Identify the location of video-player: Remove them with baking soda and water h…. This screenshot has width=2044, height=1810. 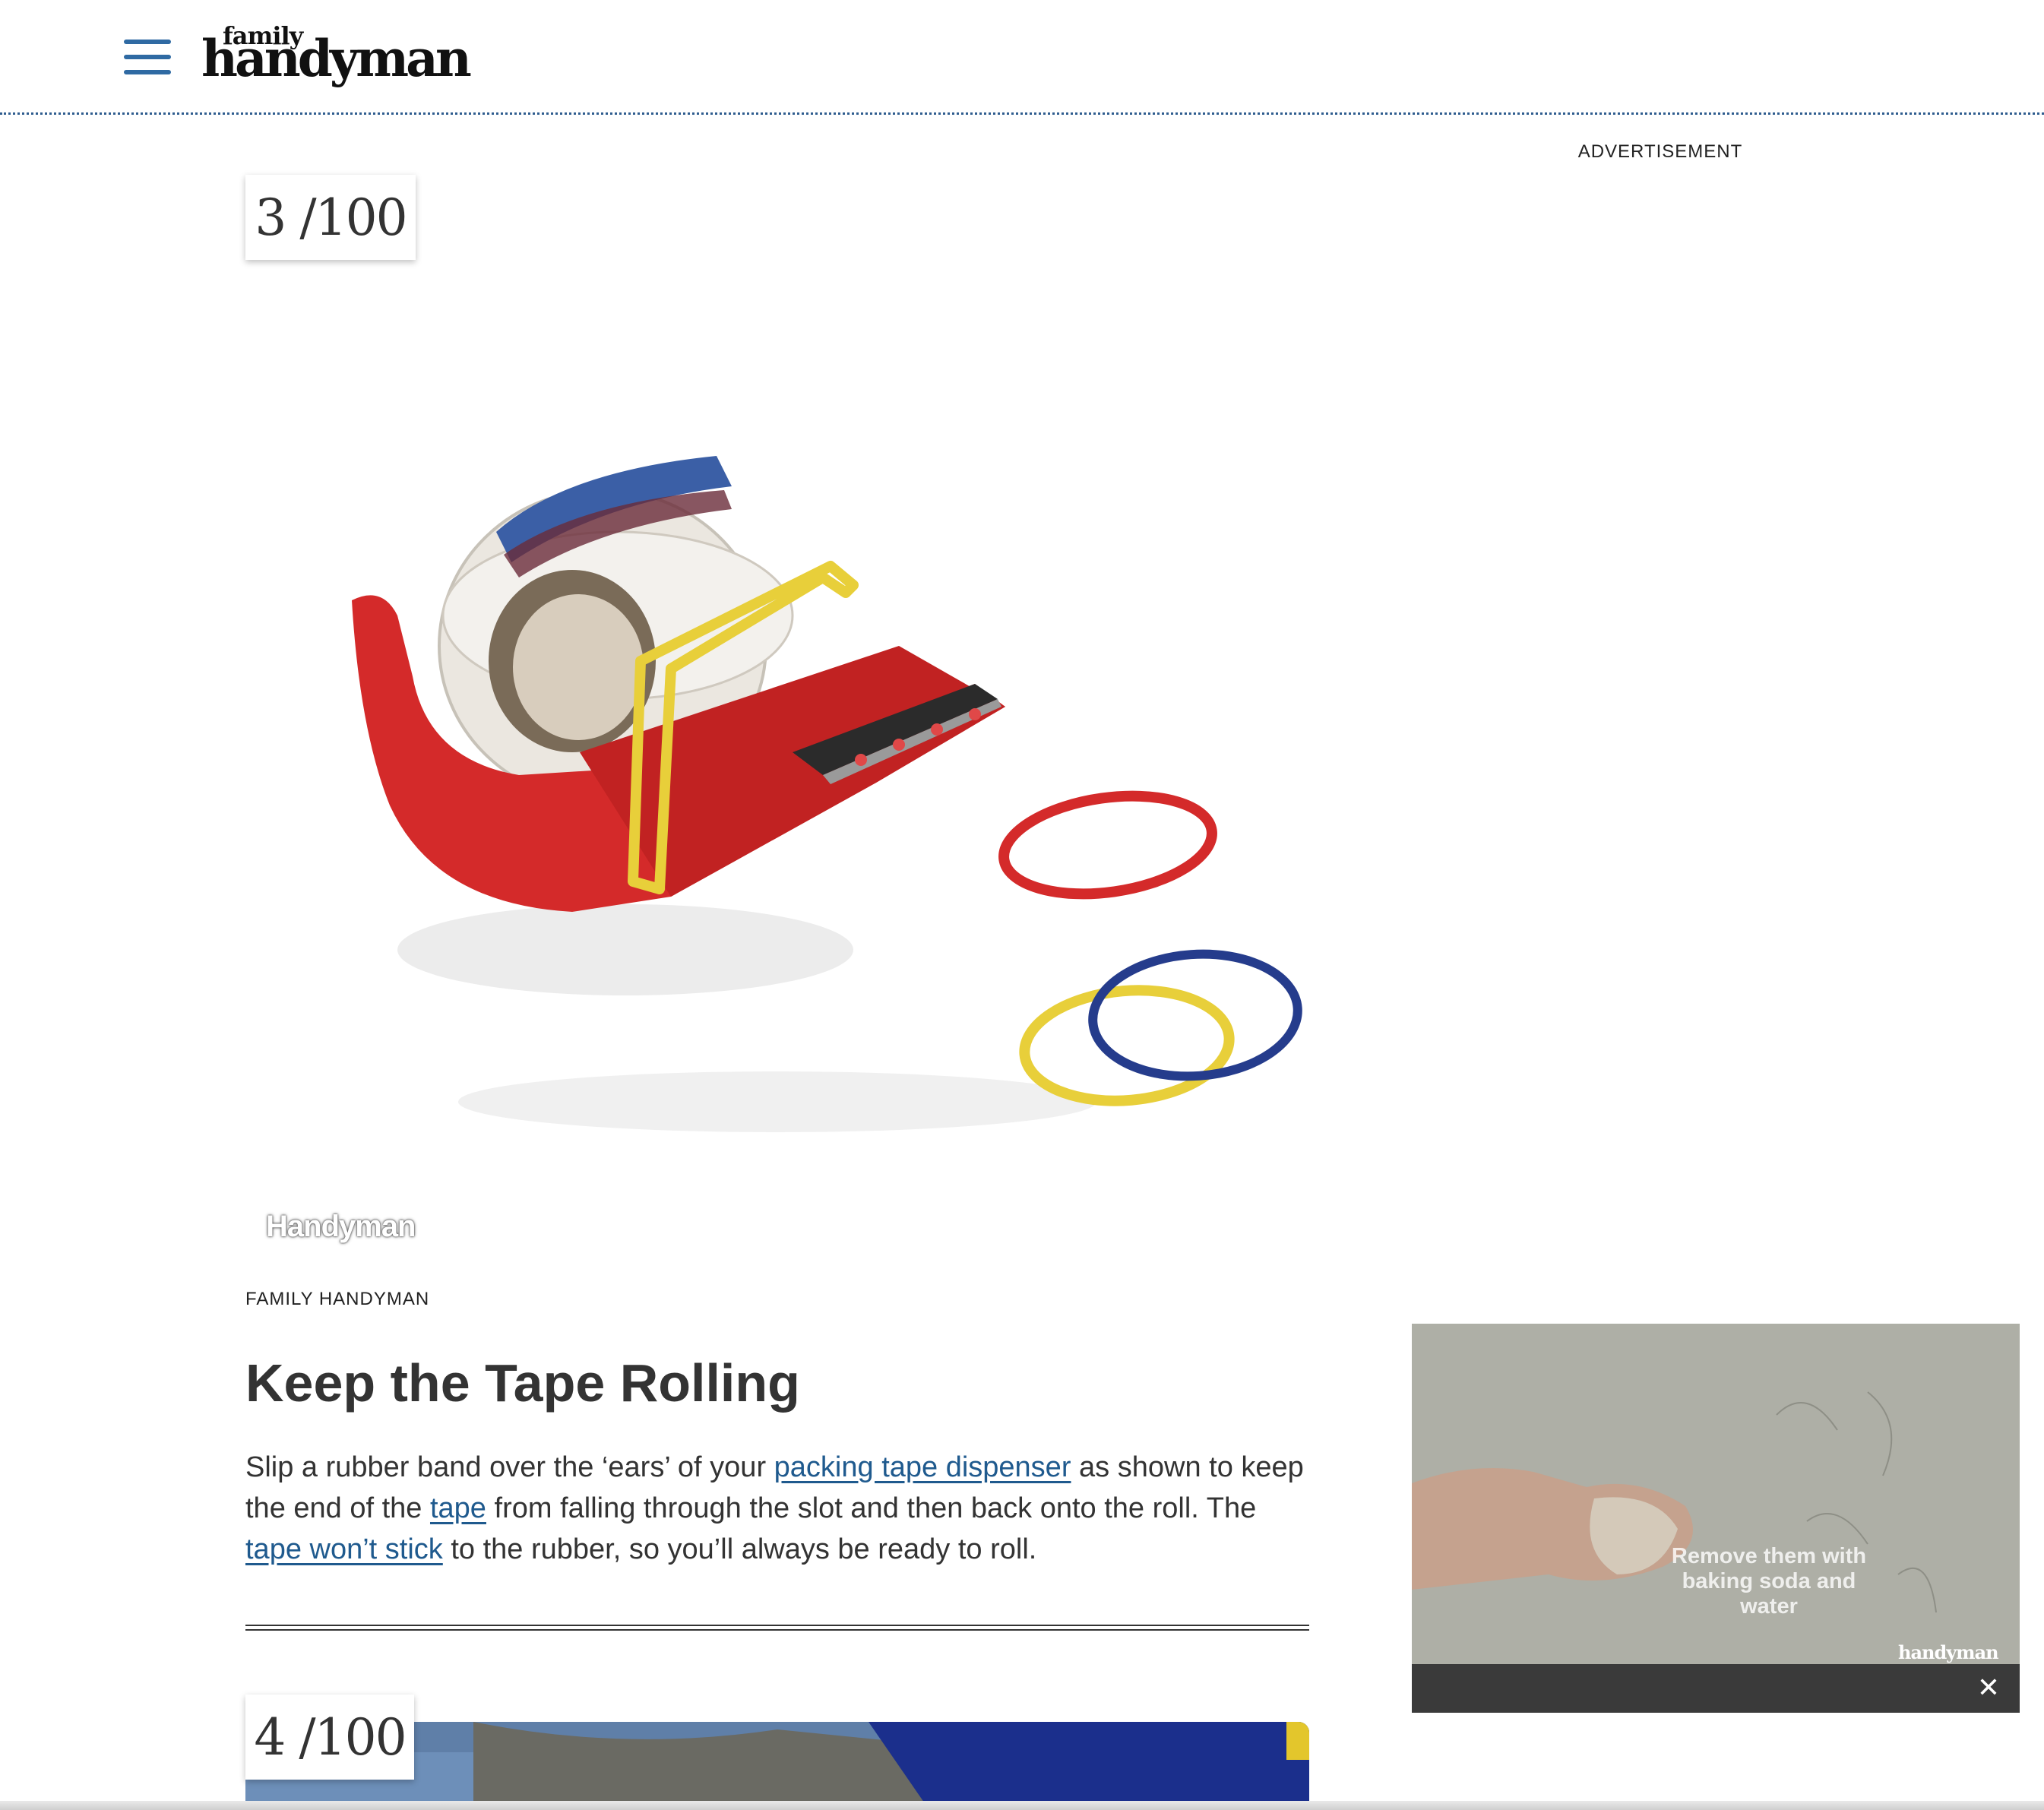
(1716, 1518).